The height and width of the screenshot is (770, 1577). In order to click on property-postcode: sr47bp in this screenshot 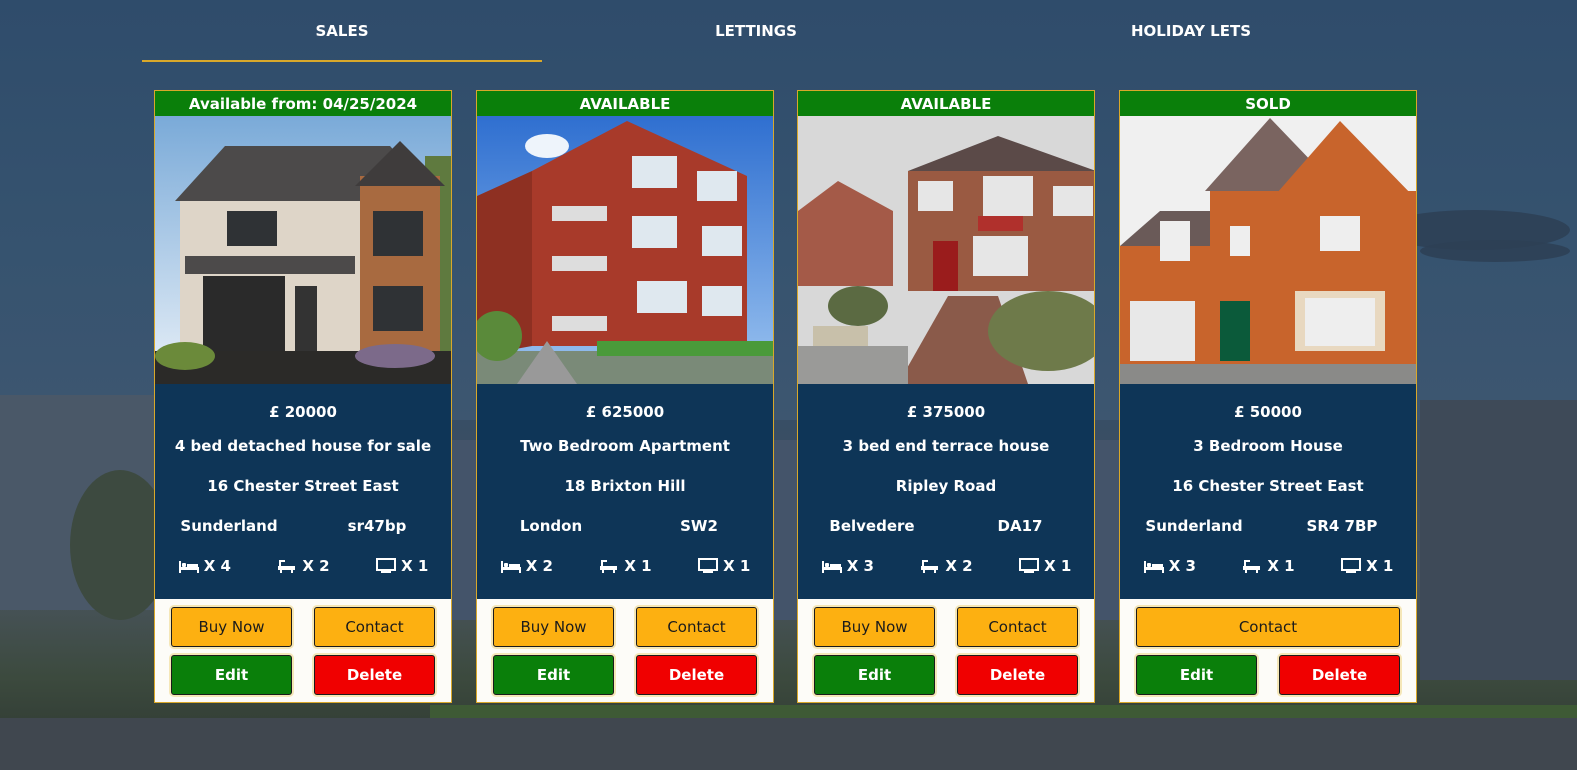, I will do `click(377, 526)`.